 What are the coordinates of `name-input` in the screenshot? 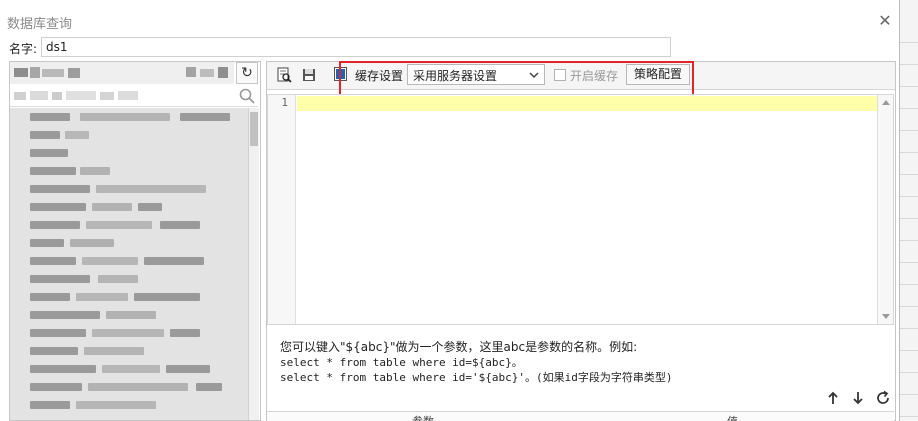 It's located at (356, 47).